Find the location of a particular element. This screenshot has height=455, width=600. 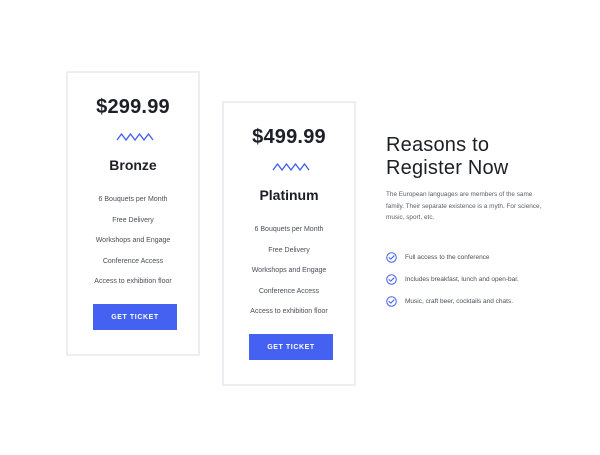

reasons-heading: Reasons to Register Now is located at coordinates (471, 157).